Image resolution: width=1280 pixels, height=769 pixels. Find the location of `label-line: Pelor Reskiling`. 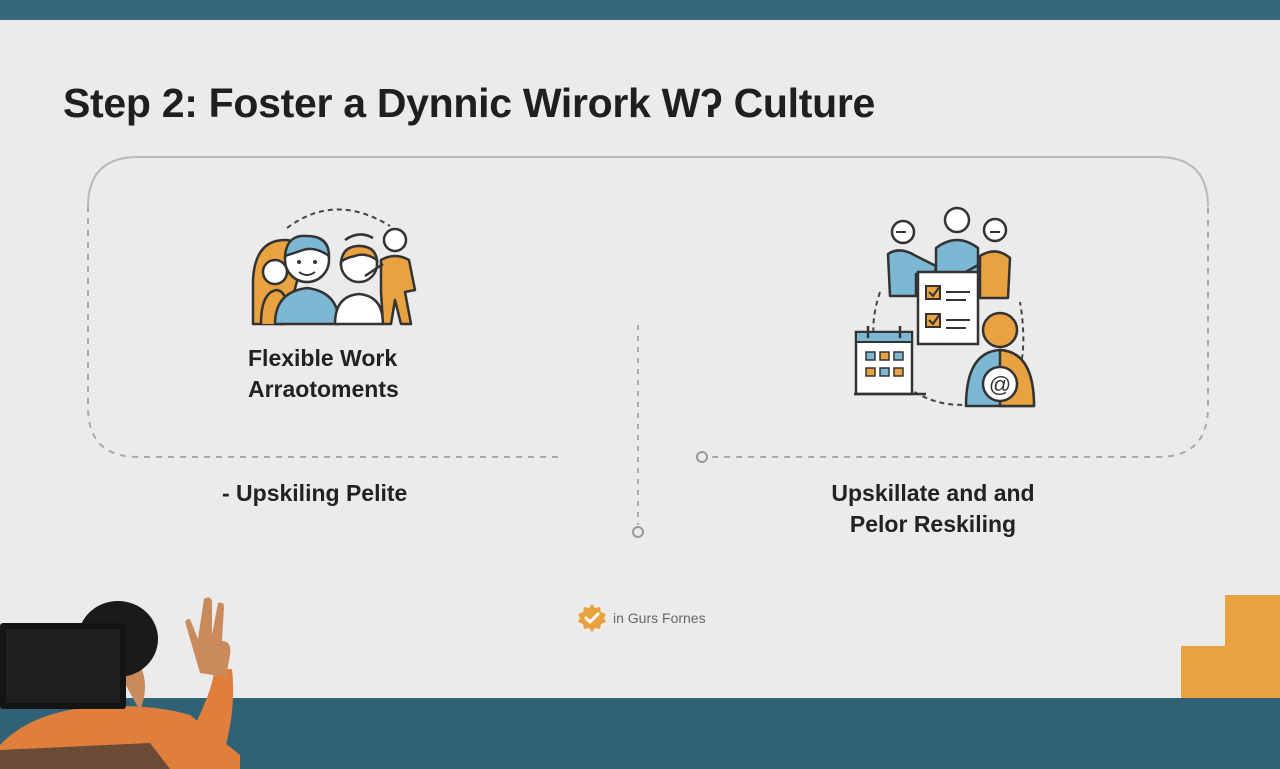

label-line: Pelor Reskiling is located at coordinates (933, 524).